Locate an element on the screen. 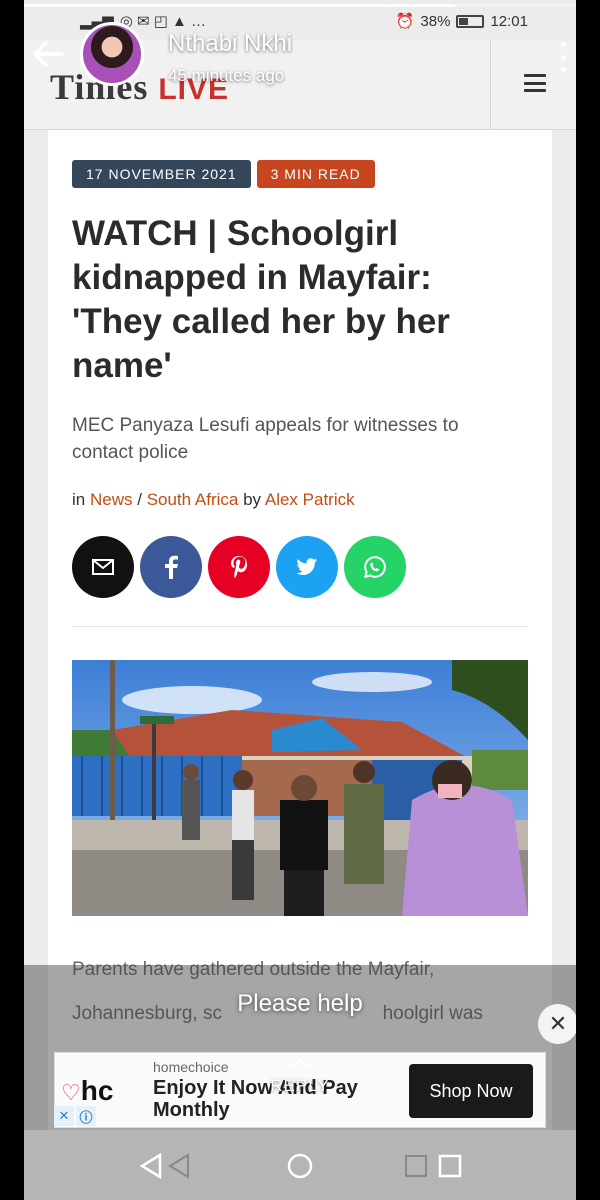 The height and width of the screenshot is (1200, 600). back-button is located at coordinates (48, 54).